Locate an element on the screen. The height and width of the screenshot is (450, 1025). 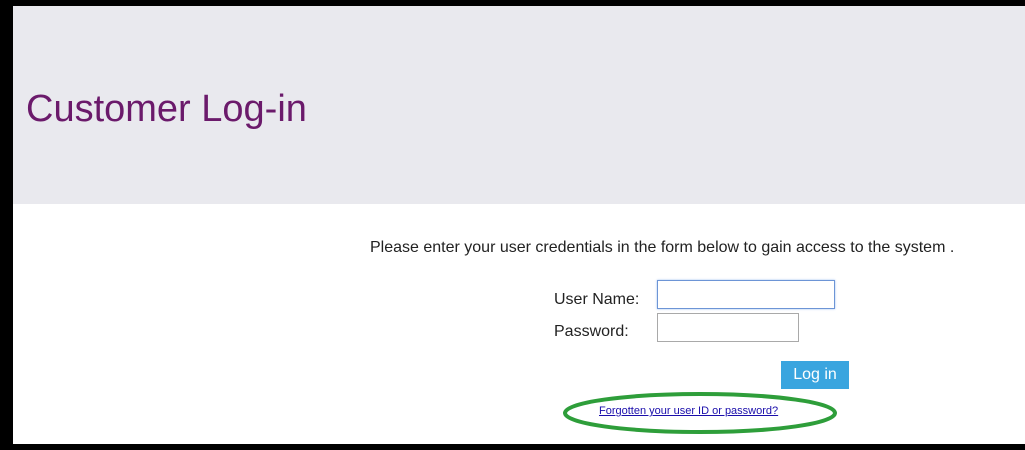
forgot-credentials-link: Forgotten your user ID or password? is located at coordinates (688, 411).